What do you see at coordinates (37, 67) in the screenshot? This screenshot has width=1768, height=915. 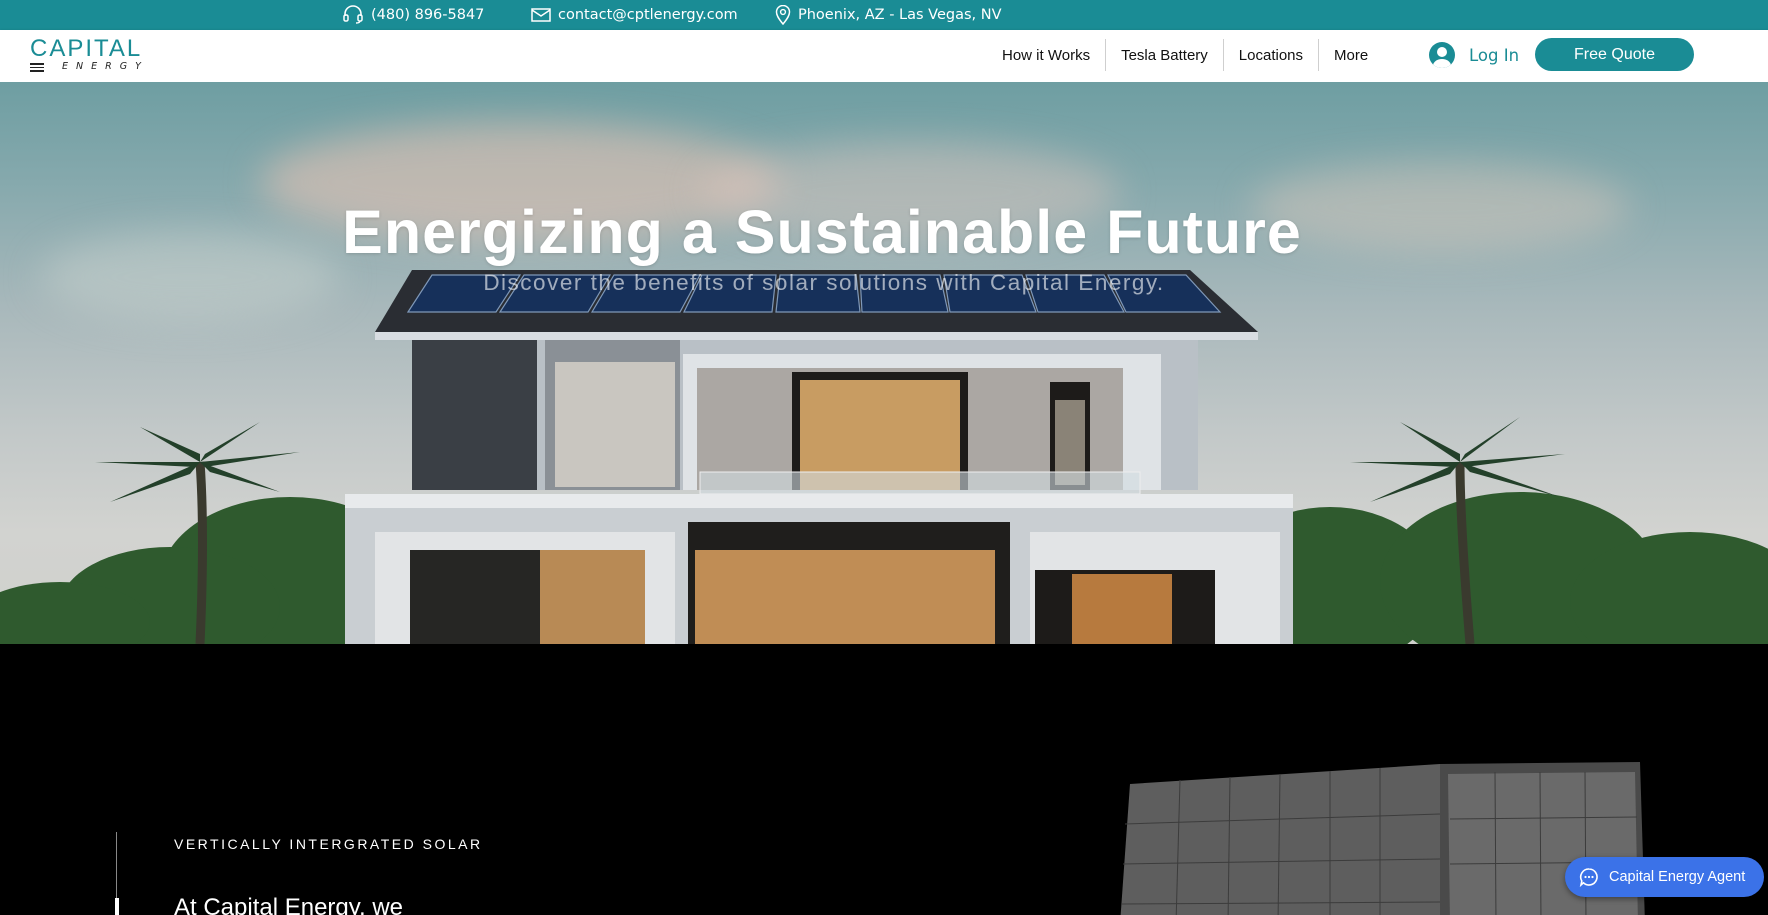 I see `logo-lines-icon` at bounding box center [37, 67].